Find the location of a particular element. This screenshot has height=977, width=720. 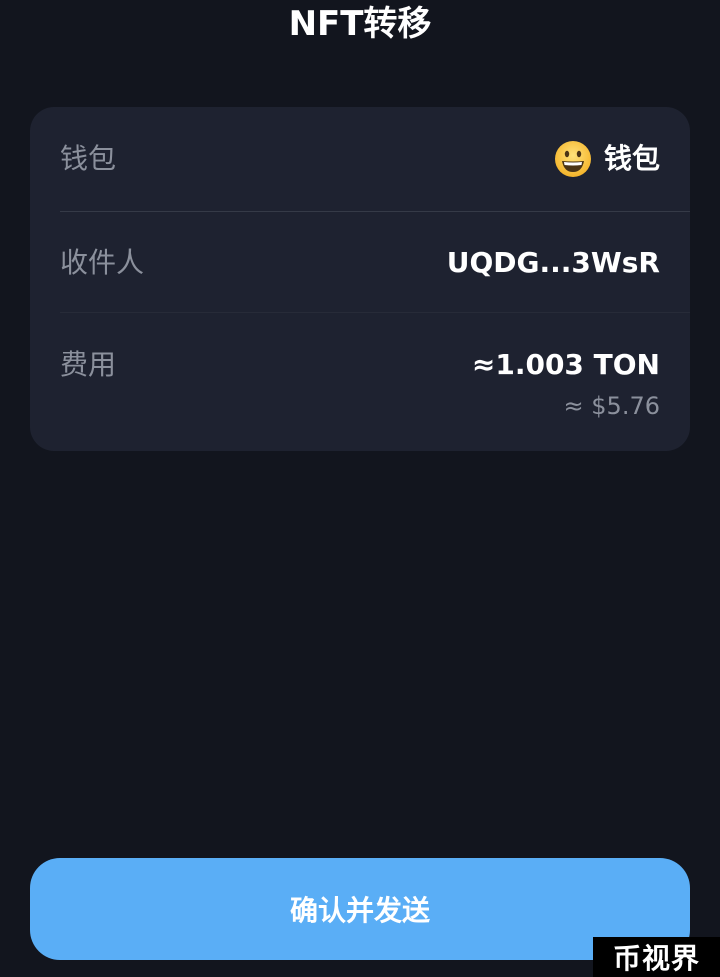

wallet-value: 钱包 is located at coordinates (607, 159).